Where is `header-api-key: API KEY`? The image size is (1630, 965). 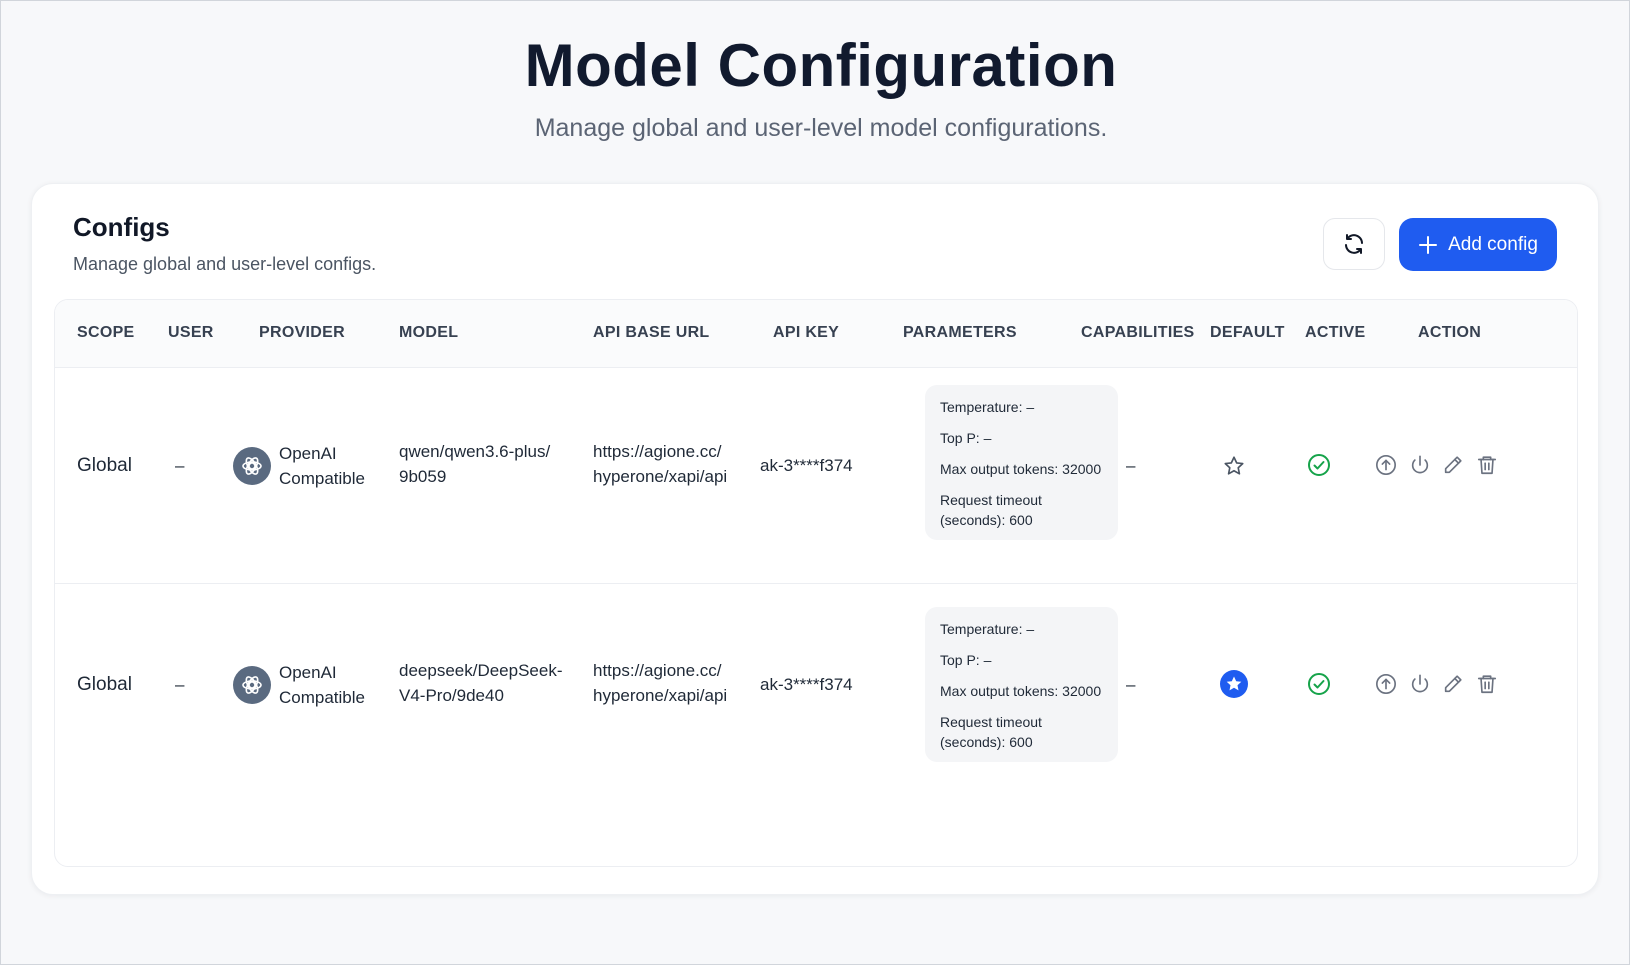 header-api-key: API KEY is located at coordinates (806, 333).